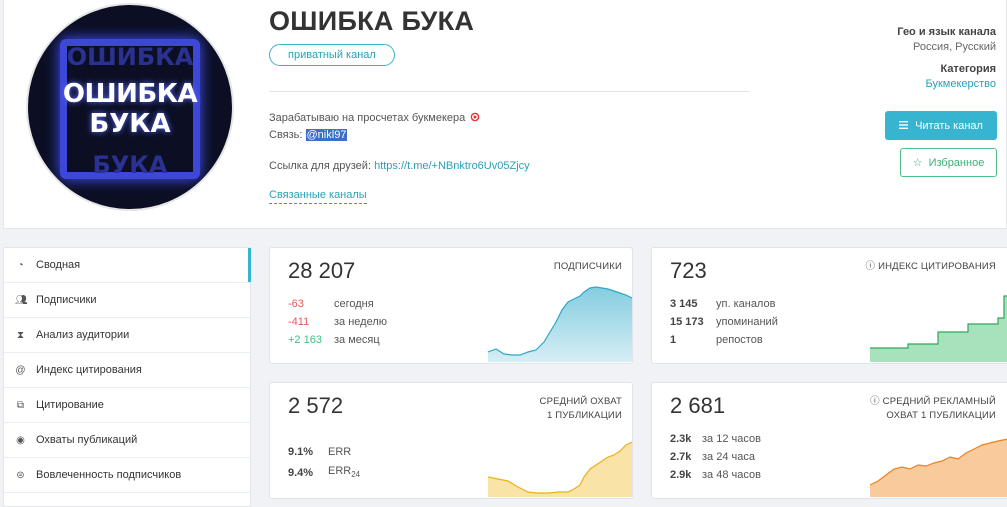 The width and height of the screenshot is (1007, 507). What do you see at coordinates (130, 124) in the screenshot?
I see `avatar-logo-line2: БУКА` at bounding box center [130, 124].